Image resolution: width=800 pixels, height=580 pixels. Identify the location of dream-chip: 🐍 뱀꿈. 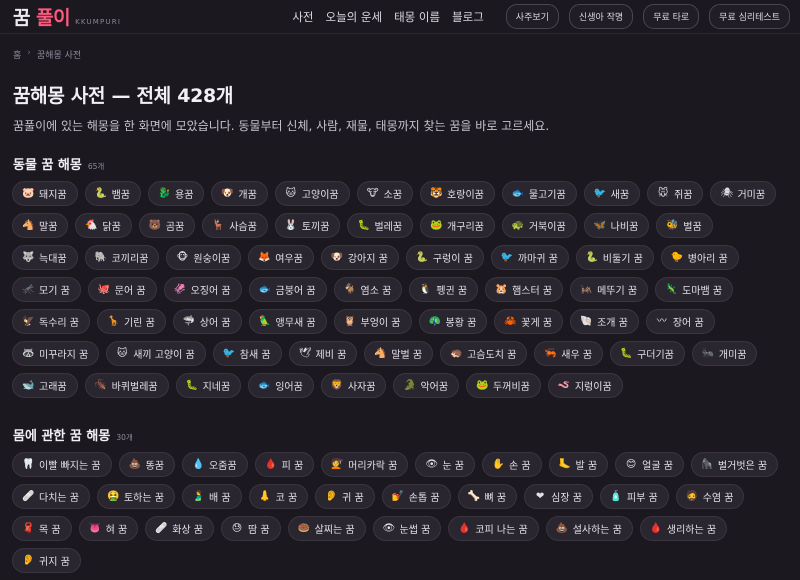
(113, 193).